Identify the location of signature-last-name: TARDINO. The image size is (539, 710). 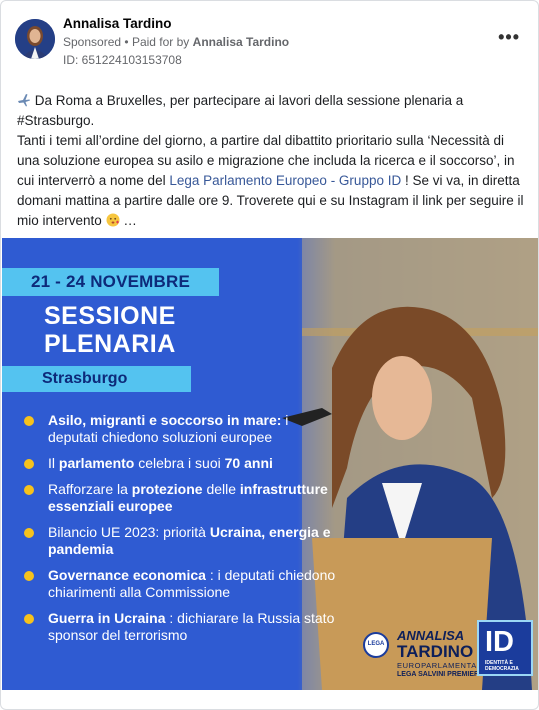
(435, 651).